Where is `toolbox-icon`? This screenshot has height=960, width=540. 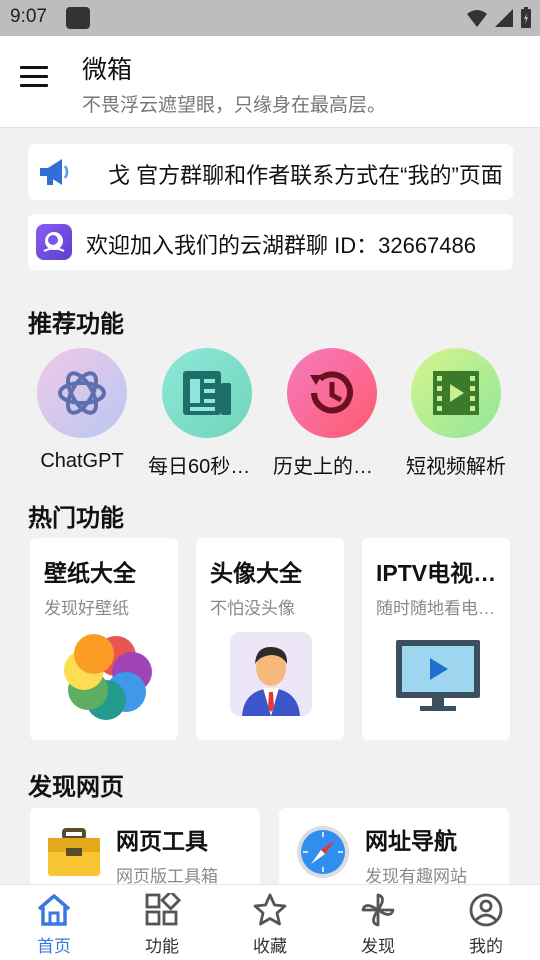 toolbox-icon is located at coordinates (74, 852).